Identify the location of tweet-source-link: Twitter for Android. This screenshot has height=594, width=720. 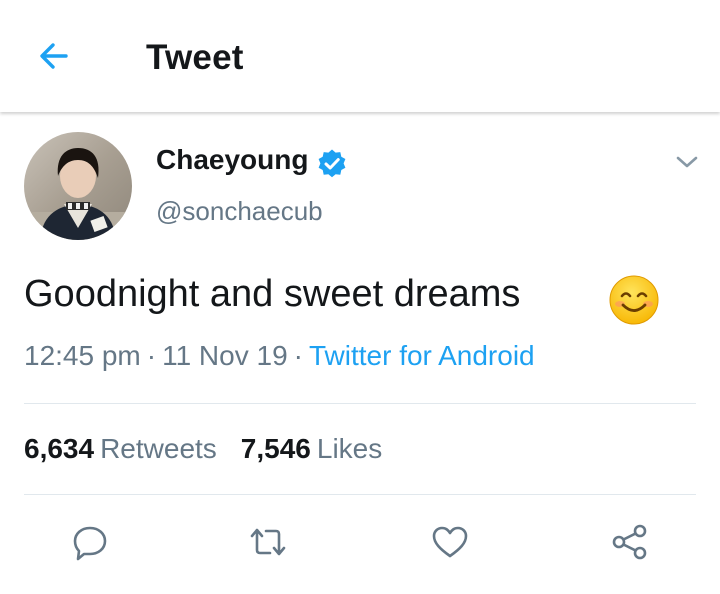
(422, 355).